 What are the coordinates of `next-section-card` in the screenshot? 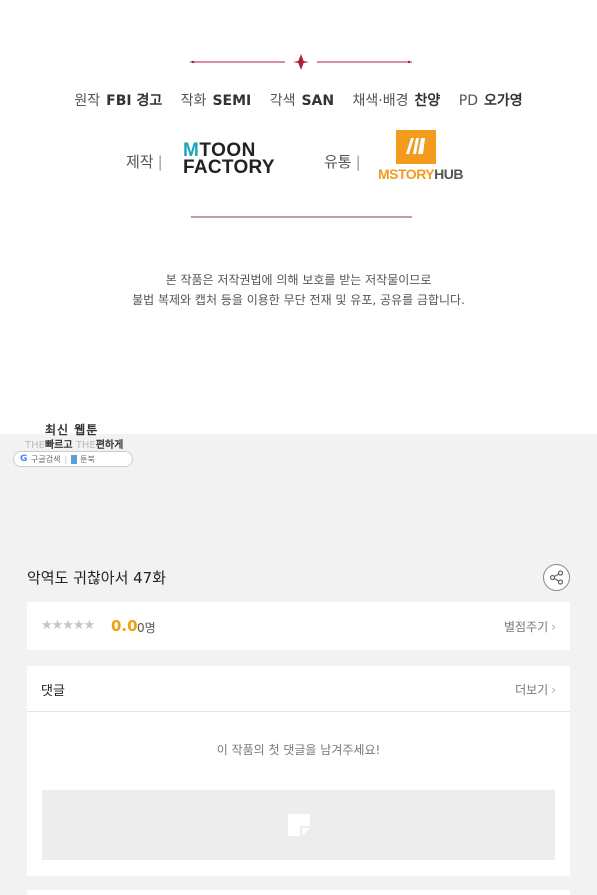 It's located at (298, 892).